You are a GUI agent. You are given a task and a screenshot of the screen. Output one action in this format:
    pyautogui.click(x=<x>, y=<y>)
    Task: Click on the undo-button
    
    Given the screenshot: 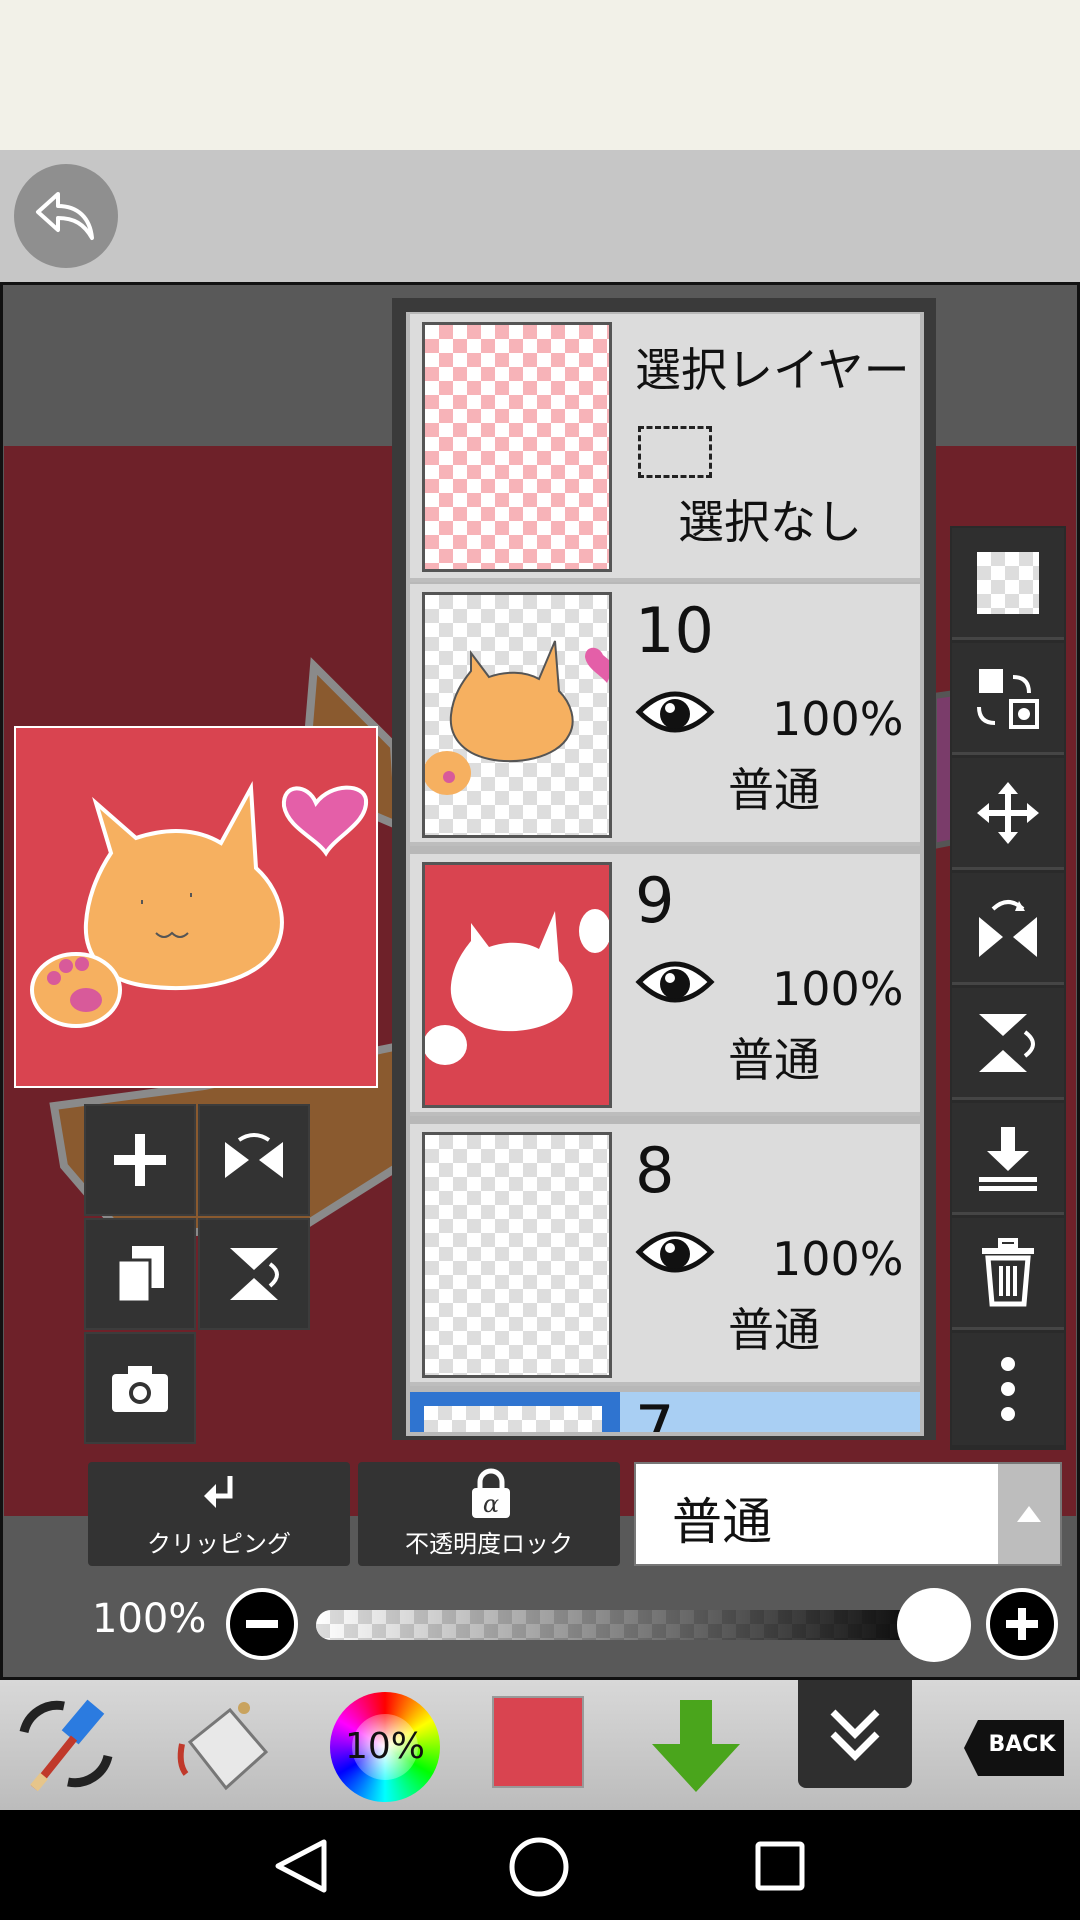 What is the action you would take?
    pyautogui.click(x=66, y=216)
    